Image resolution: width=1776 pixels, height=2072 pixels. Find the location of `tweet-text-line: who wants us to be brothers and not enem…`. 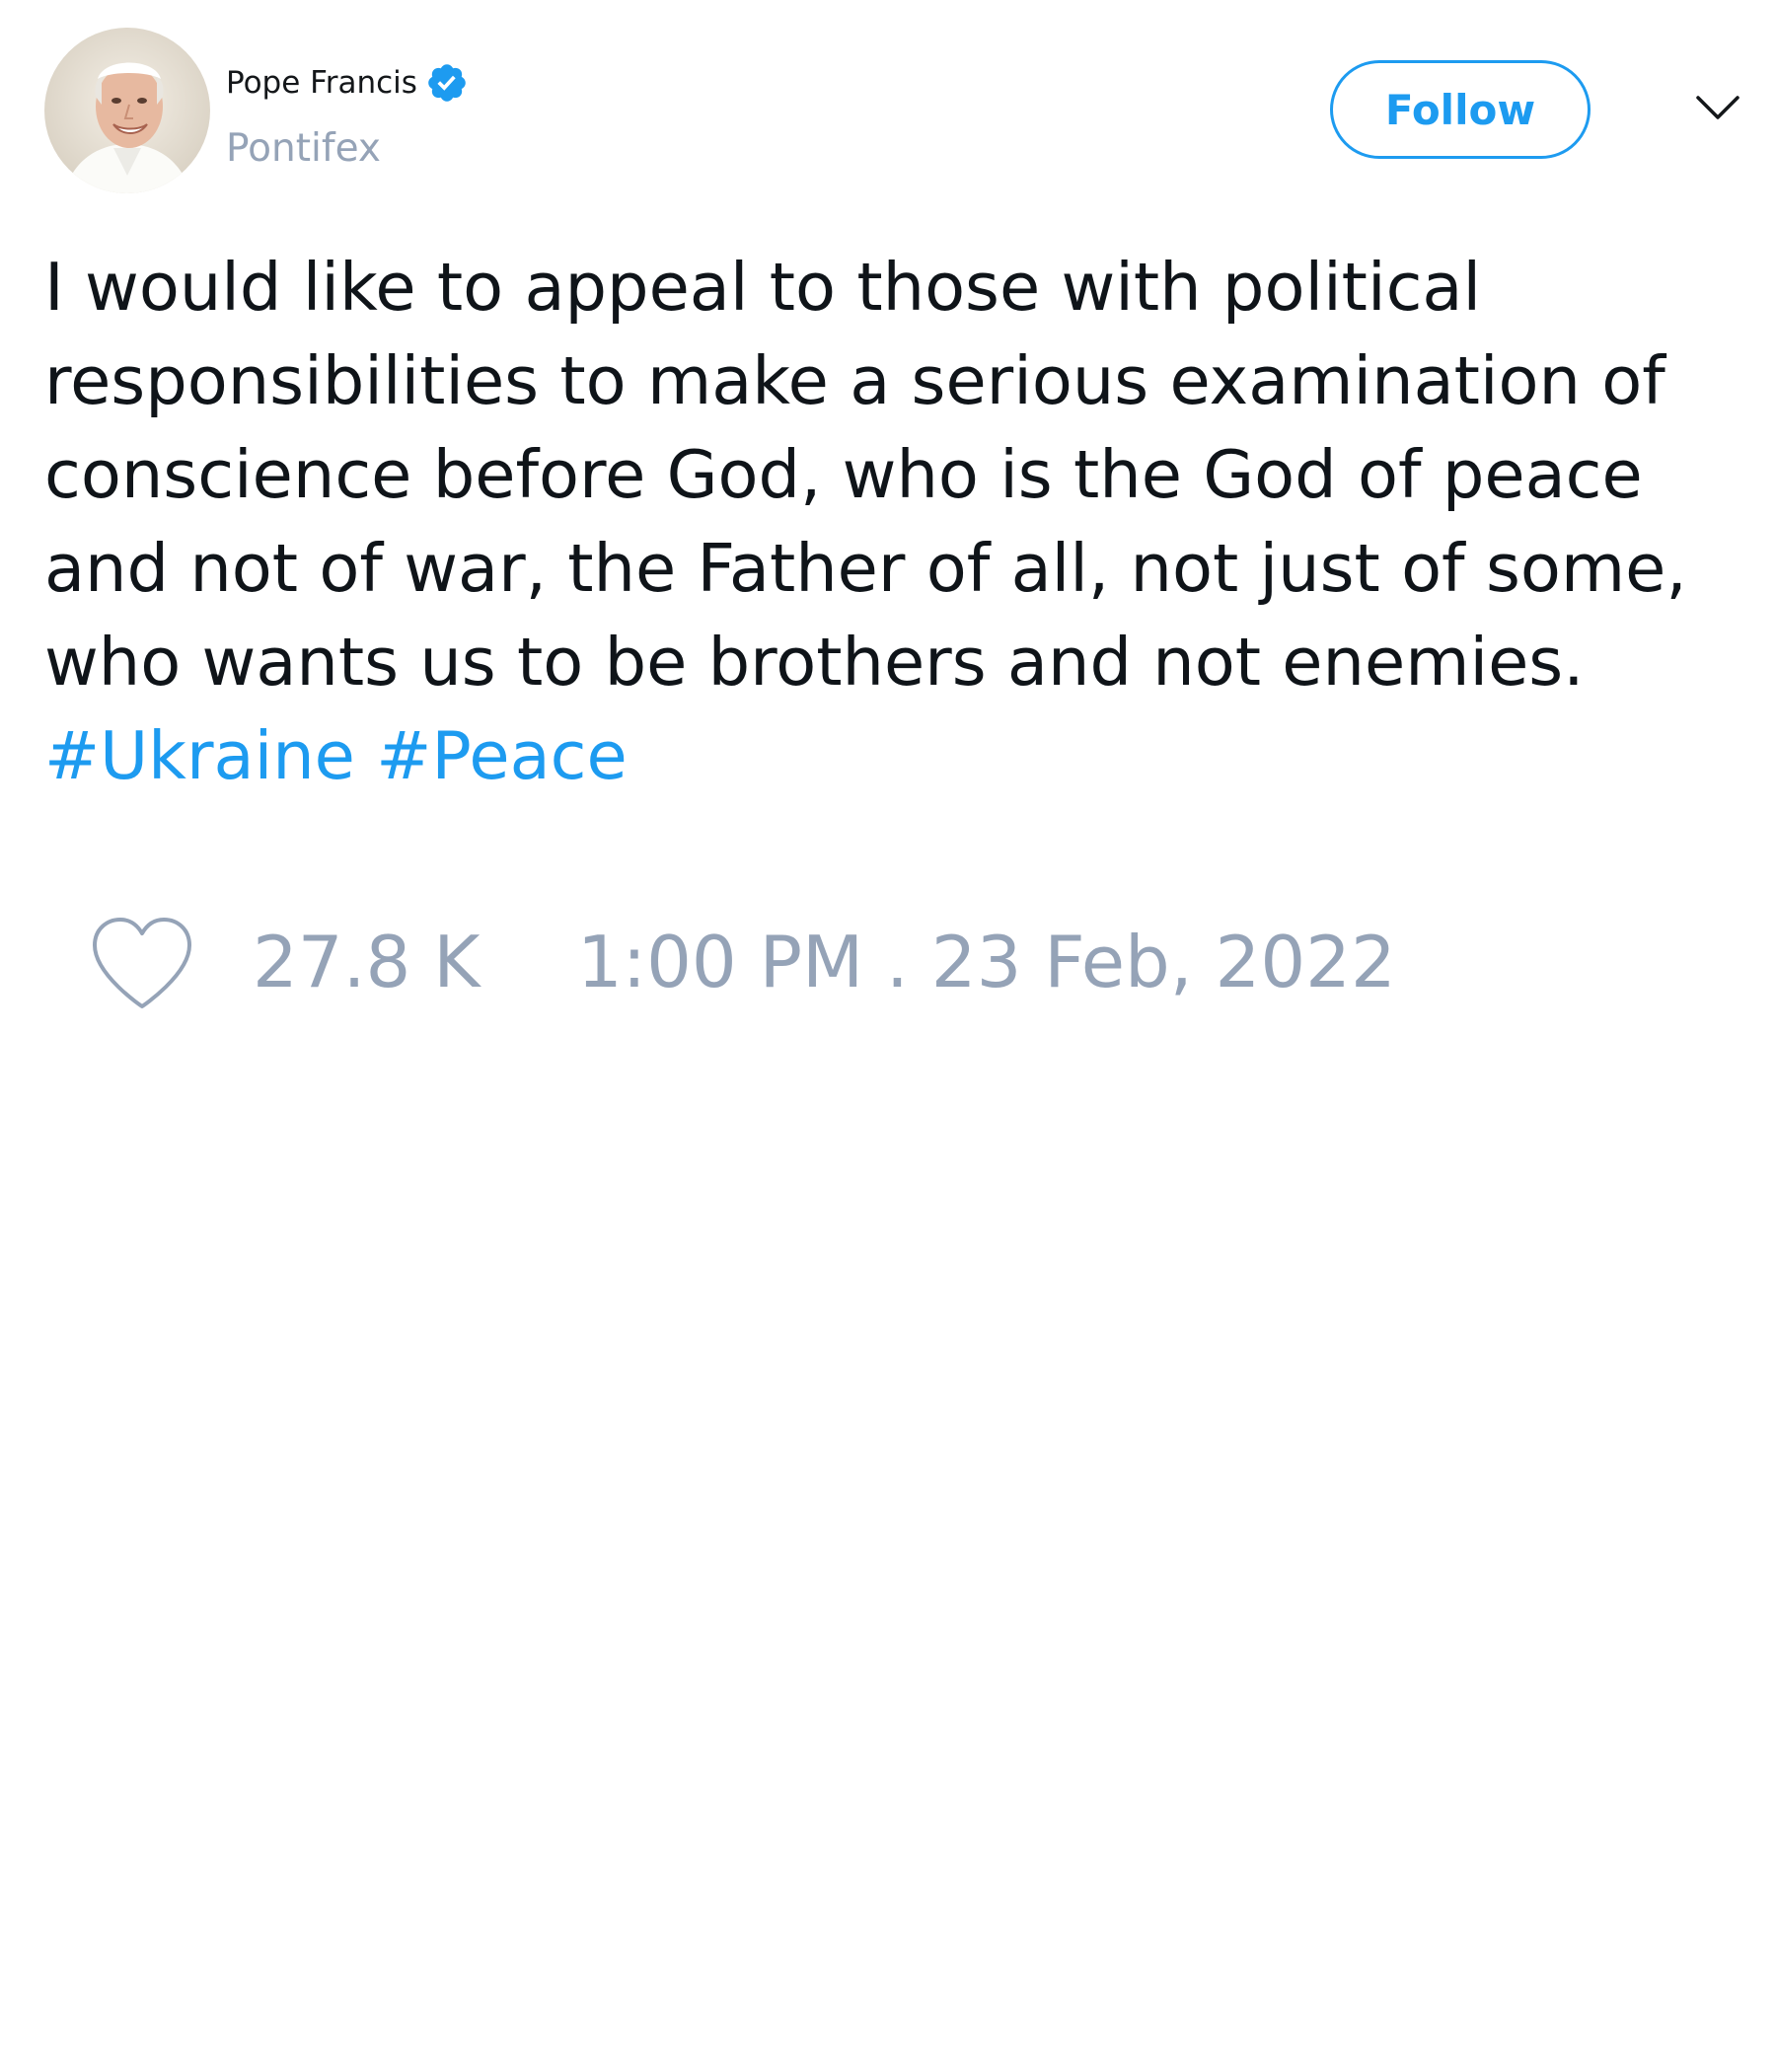

tweet-text-line: who wants us to be brothers and not enem… is located at coordinates (814, 662).